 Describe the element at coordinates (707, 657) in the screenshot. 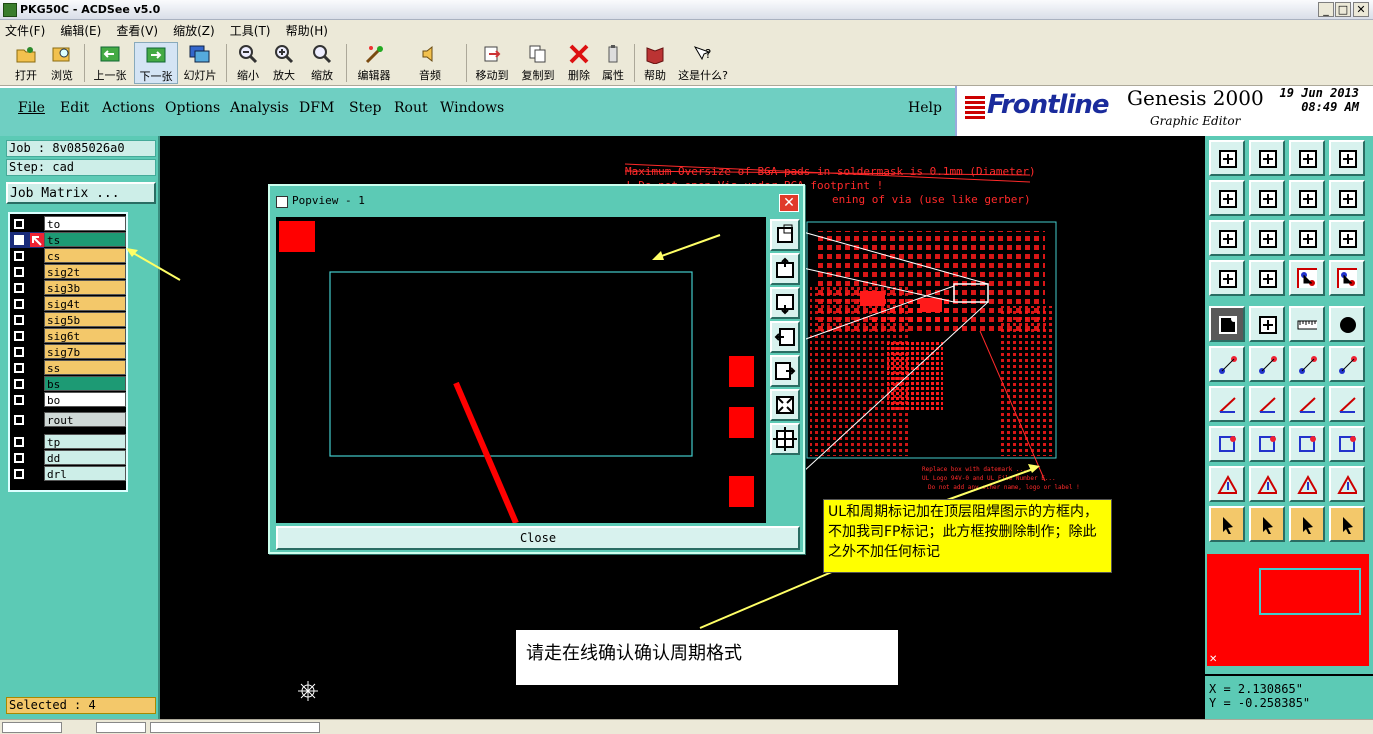

I see `annotation-white-note: 请走在线确认确认周期格式` at that location.